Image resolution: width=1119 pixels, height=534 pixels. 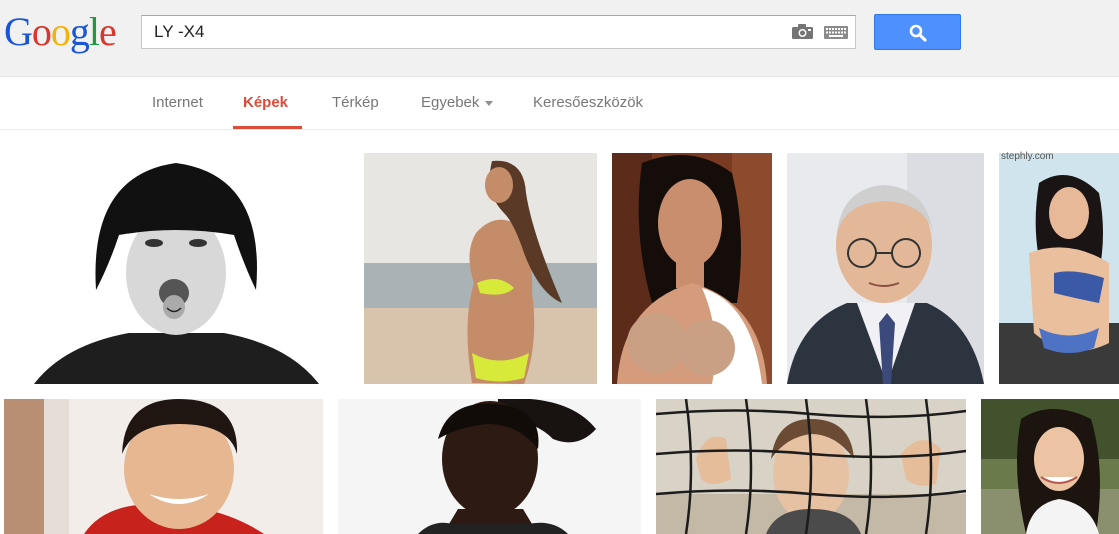 What do you see at coordinates (464, 32) in the screenshot?
I see `search-input` at bounding box center [464, 32].